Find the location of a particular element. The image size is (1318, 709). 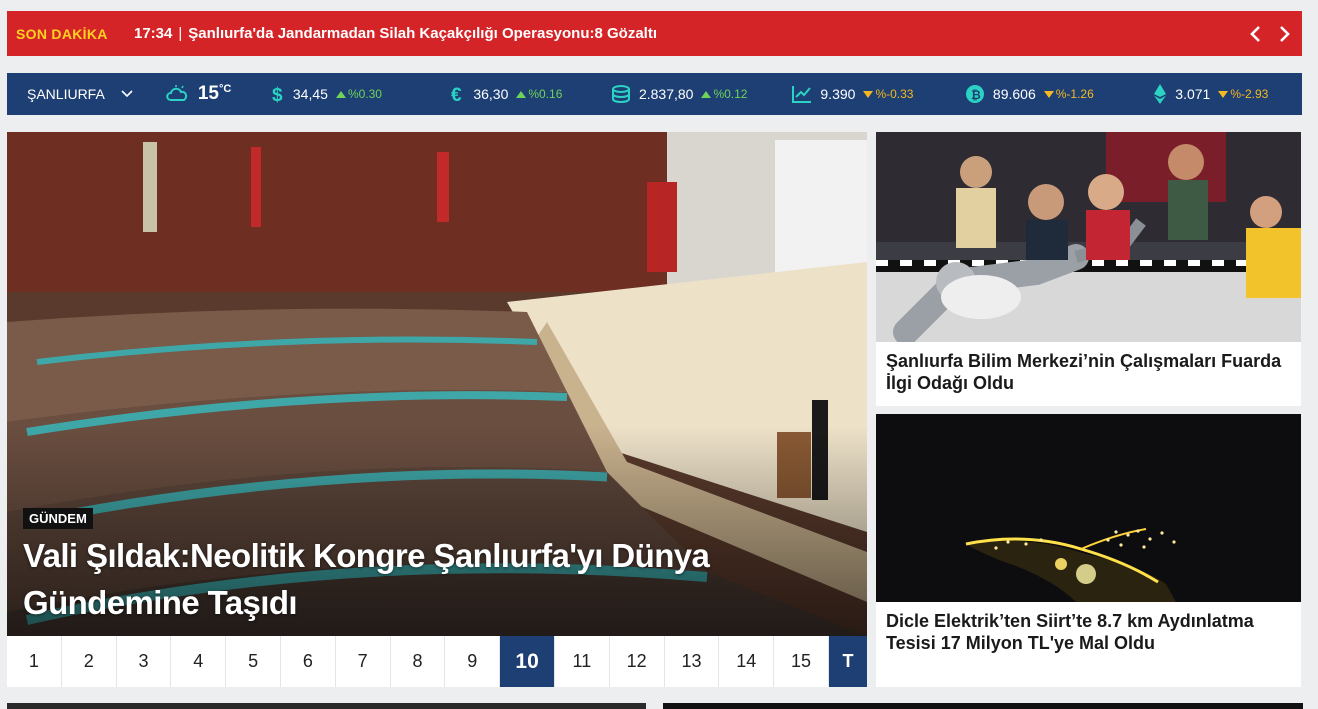

market-change: %-1.26 is located at coordinates (1068, 94).